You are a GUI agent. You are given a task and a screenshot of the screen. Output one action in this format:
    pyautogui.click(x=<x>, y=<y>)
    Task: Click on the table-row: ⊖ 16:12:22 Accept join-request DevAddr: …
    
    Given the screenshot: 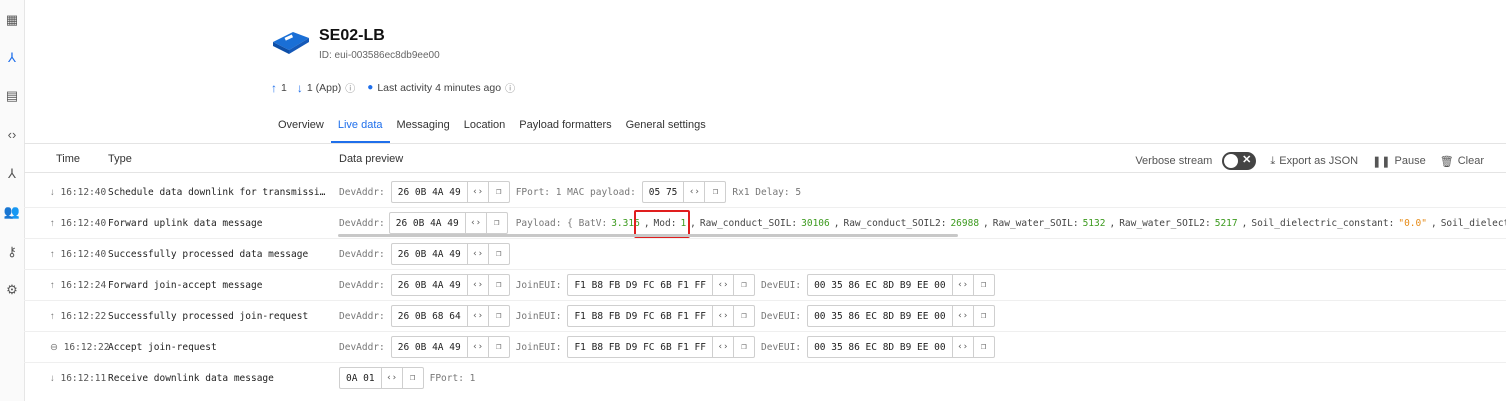 What is the action you would take?
    pyautogui.click(x=765, y=347)
    